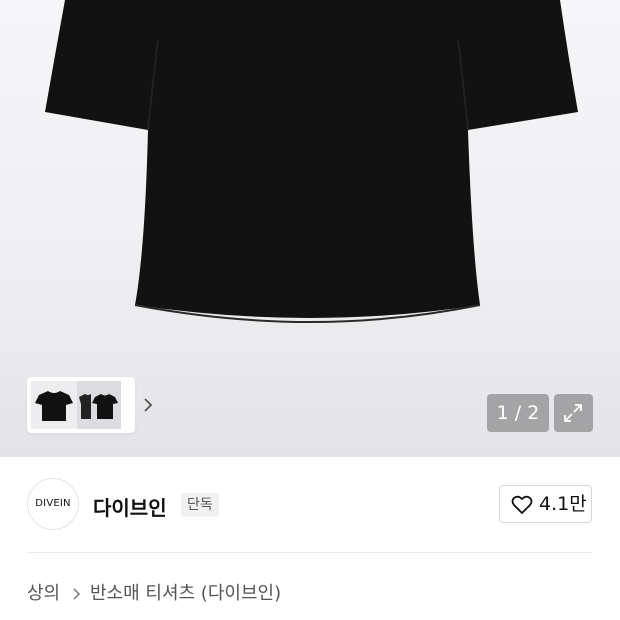 This screenshot has height=620, width=620. What do you see at coordinates (310, 552) in the screenshot?
I see `divider` at bounding box center [310, 552].